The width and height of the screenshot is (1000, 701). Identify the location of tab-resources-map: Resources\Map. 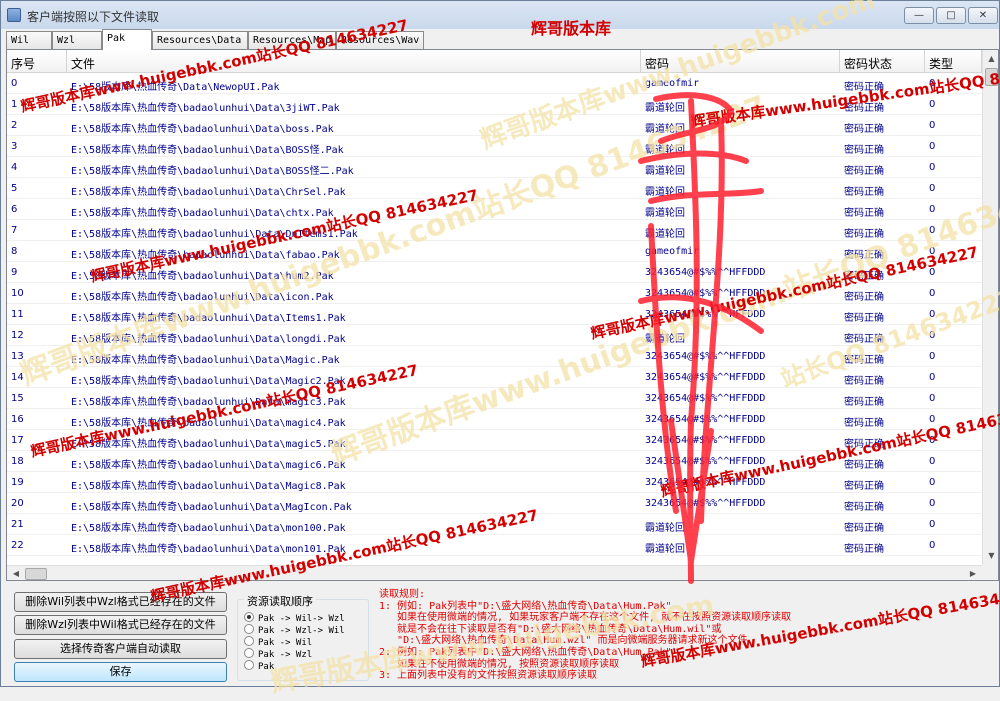
(292, 40).